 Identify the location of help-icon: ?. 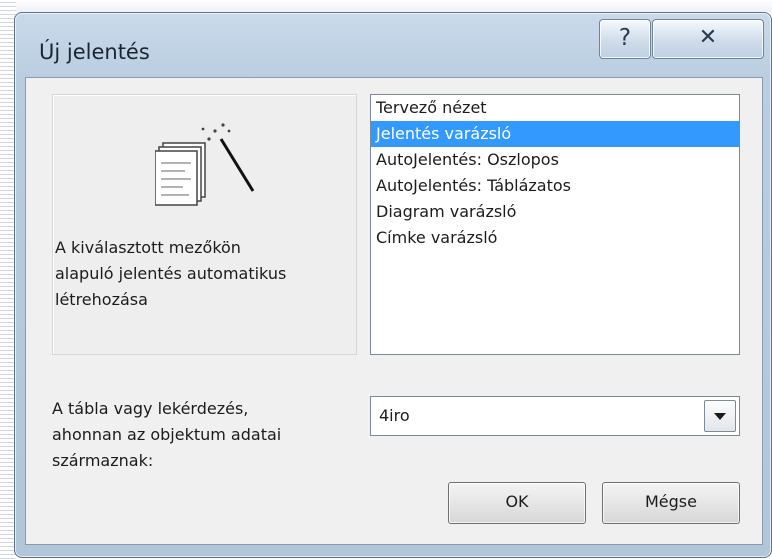
(625, 38).